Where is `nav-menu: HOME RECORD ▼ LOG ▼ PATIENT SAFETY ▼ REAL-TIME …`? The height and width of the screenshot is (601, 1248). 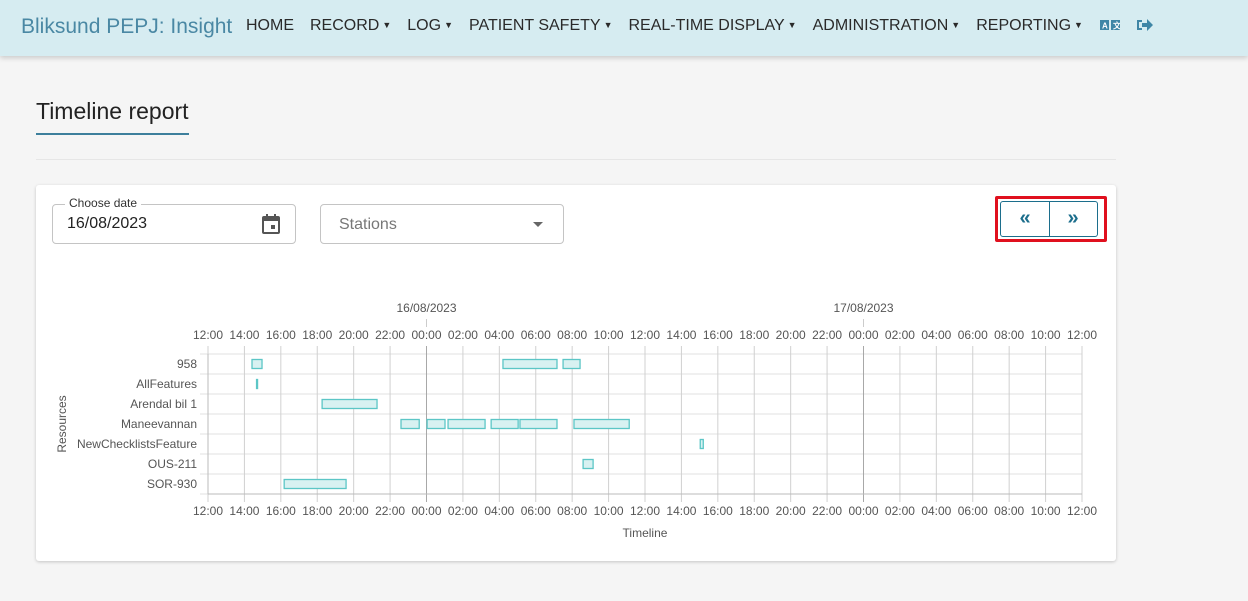 nav-menu: HOME RECORD ▼ LOG ▼ PATIENT SAFETY ▼ REAL-TIME … is located at coordinates (664, 26).